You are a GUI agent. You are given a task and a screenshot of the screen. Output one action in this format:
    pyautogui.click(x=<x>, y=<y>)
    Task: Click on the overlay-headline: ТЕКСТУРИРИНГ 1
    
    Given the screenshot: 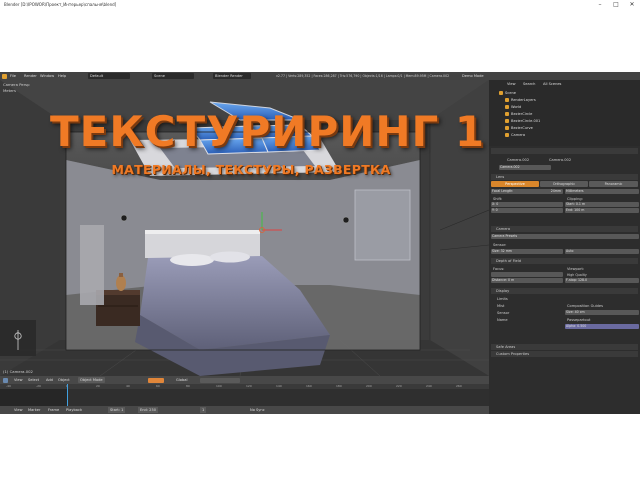 What is the action you would take?
    pyautogui.click(x=268, y=131)
    